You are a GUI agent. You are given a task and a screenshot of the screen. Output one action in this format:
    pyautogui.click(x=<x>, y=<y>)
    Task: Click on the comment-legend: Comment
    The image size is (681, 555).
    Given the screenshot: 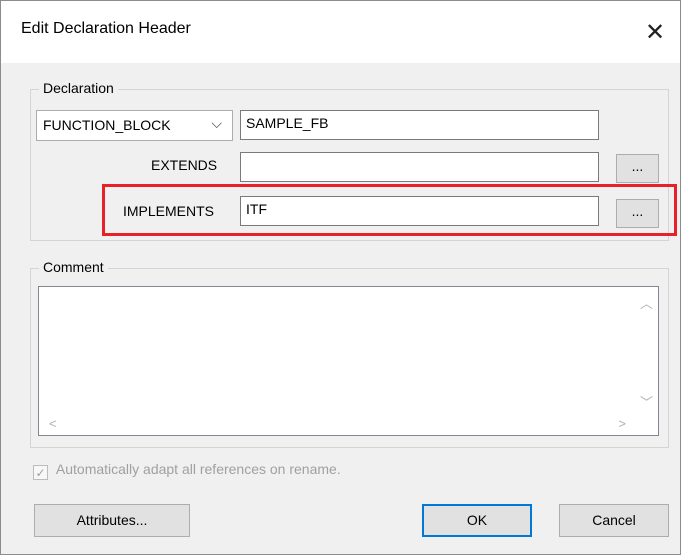 What is the action you would take?
    pyautogui.click(x=73, y=267)
    